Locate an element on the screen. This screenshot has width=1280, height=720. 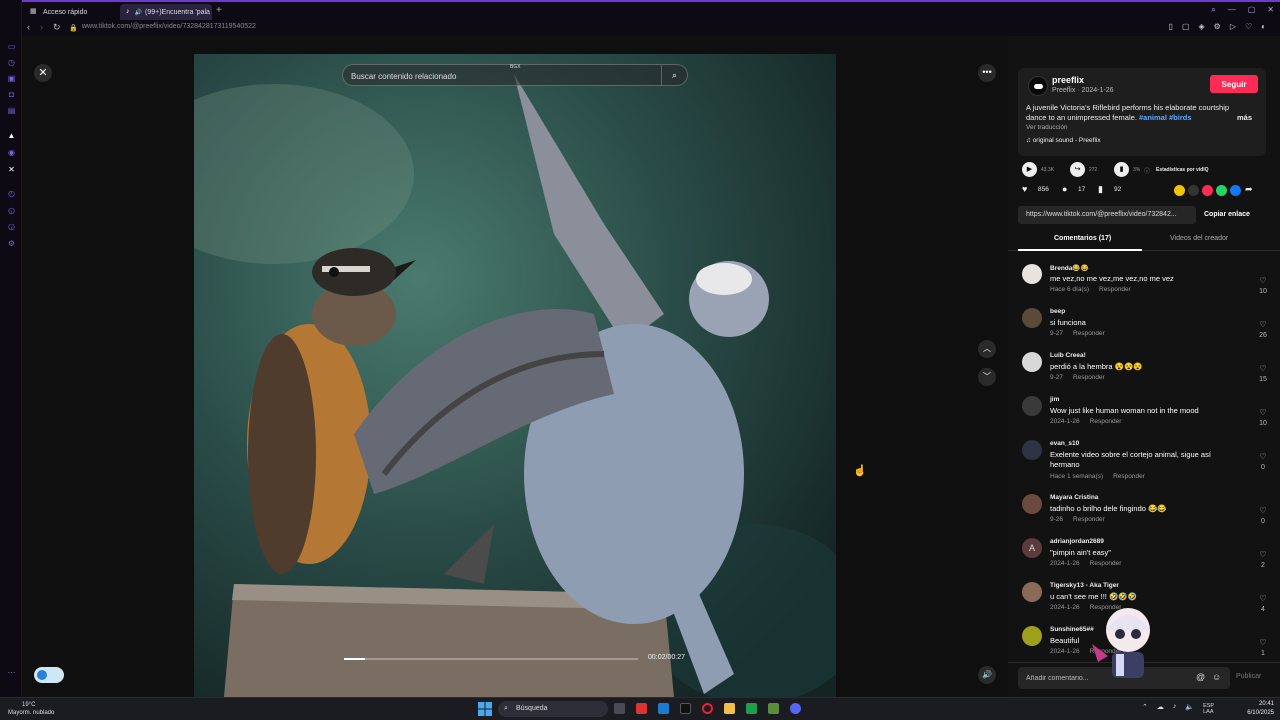
previous-video-button: ︿ is located at coordinates (987, 349).